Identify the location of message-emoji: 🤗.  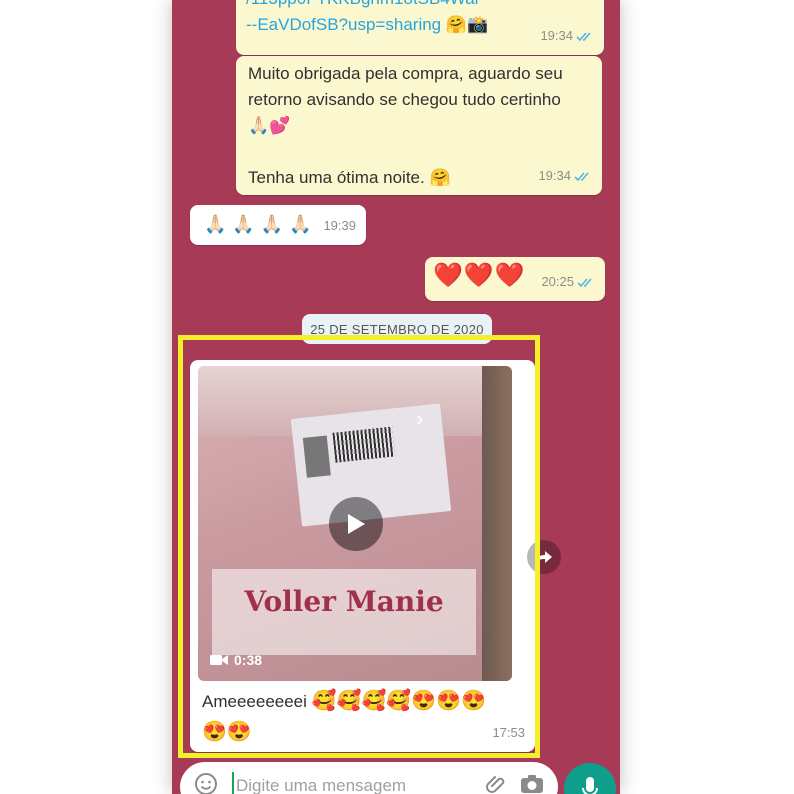
(440, 177).